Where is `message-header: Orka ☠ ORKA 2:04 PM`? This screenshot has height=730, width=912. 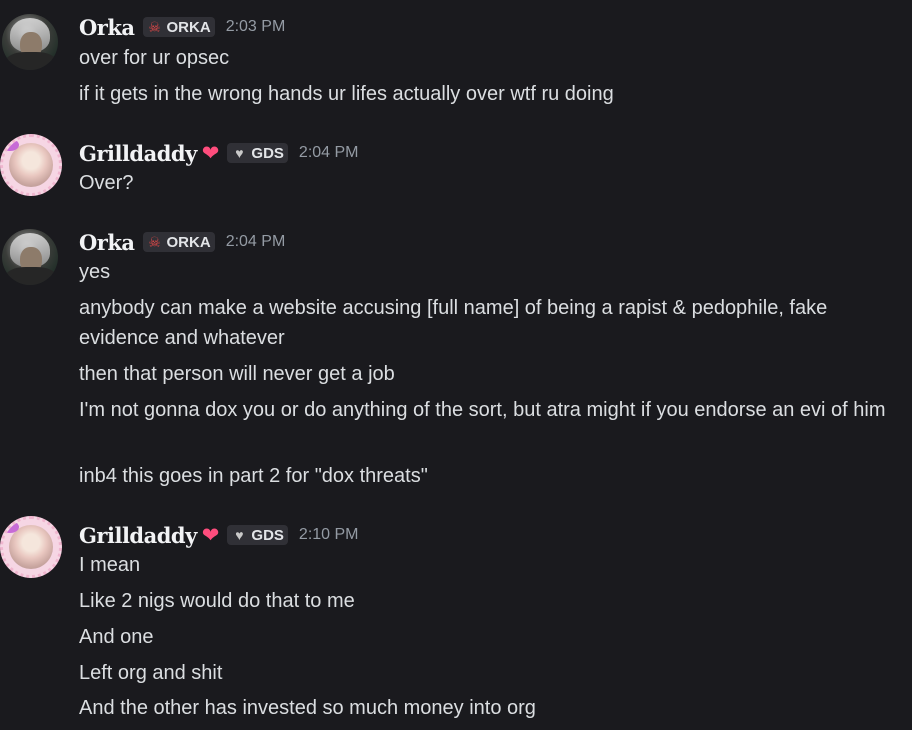
message-header: Orka ☠ ORKA 2:04 PM is located at coordinates (182, 242).